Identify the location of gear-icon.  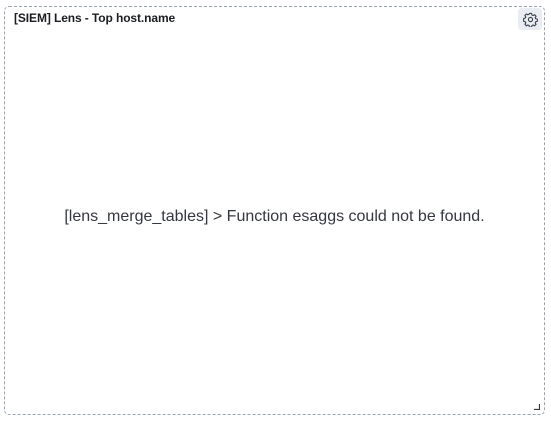
(530, 19).